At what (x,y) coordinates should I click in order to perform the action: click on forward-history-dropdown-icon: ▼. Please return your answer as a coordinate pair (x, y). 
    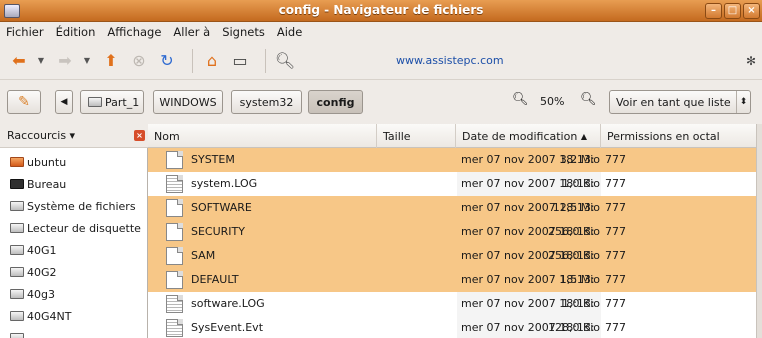
    Looking at the image, I should click on (87, 61).